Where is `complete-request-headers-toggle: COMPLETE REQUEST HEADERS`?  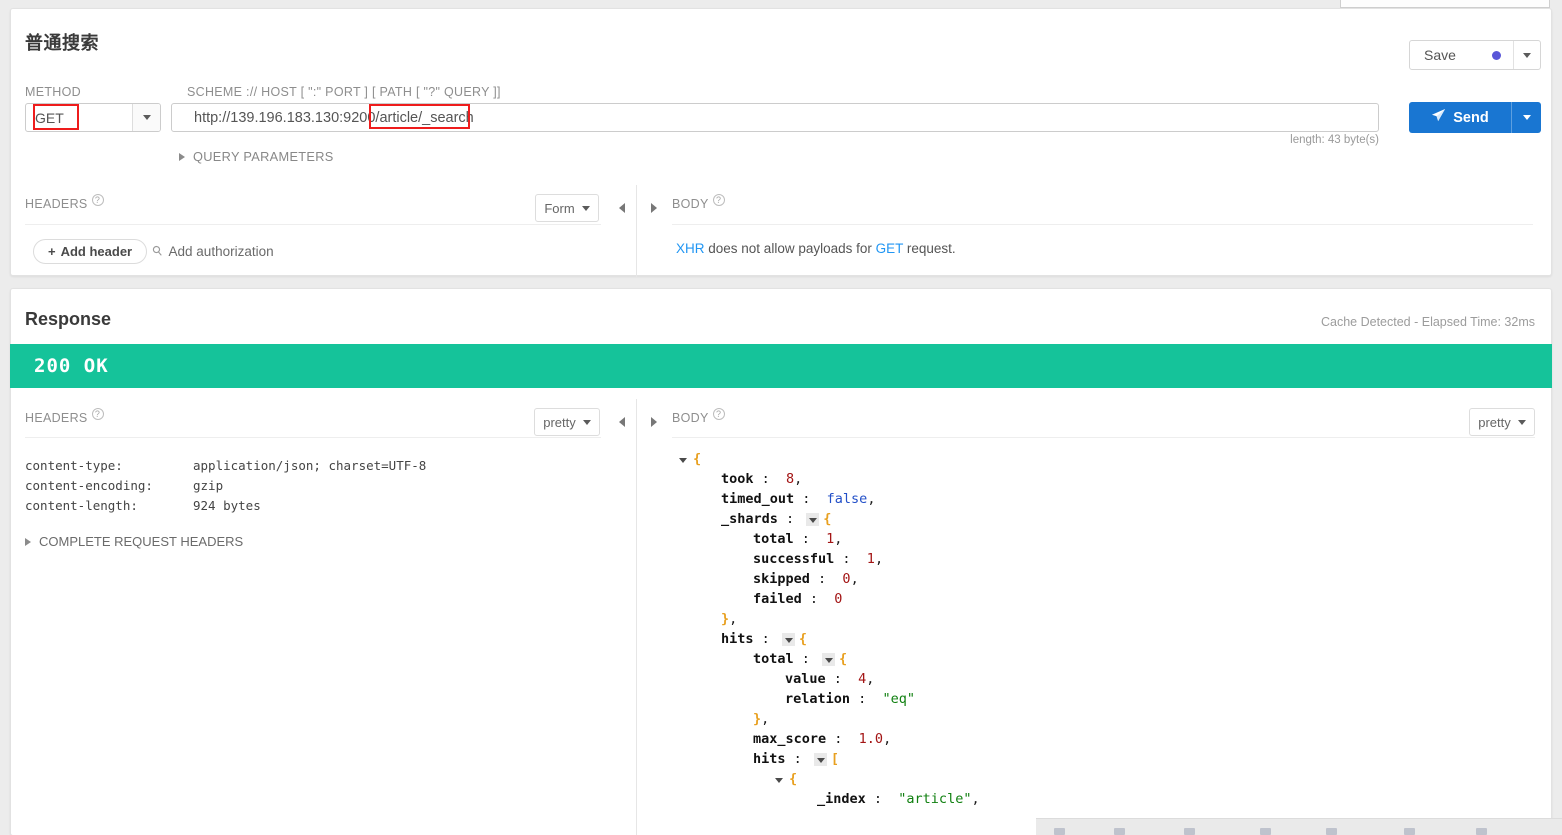
complete-request-headers-toggle: COMPLETE REQUEST HEADERS is located at coordinates (134, 541).